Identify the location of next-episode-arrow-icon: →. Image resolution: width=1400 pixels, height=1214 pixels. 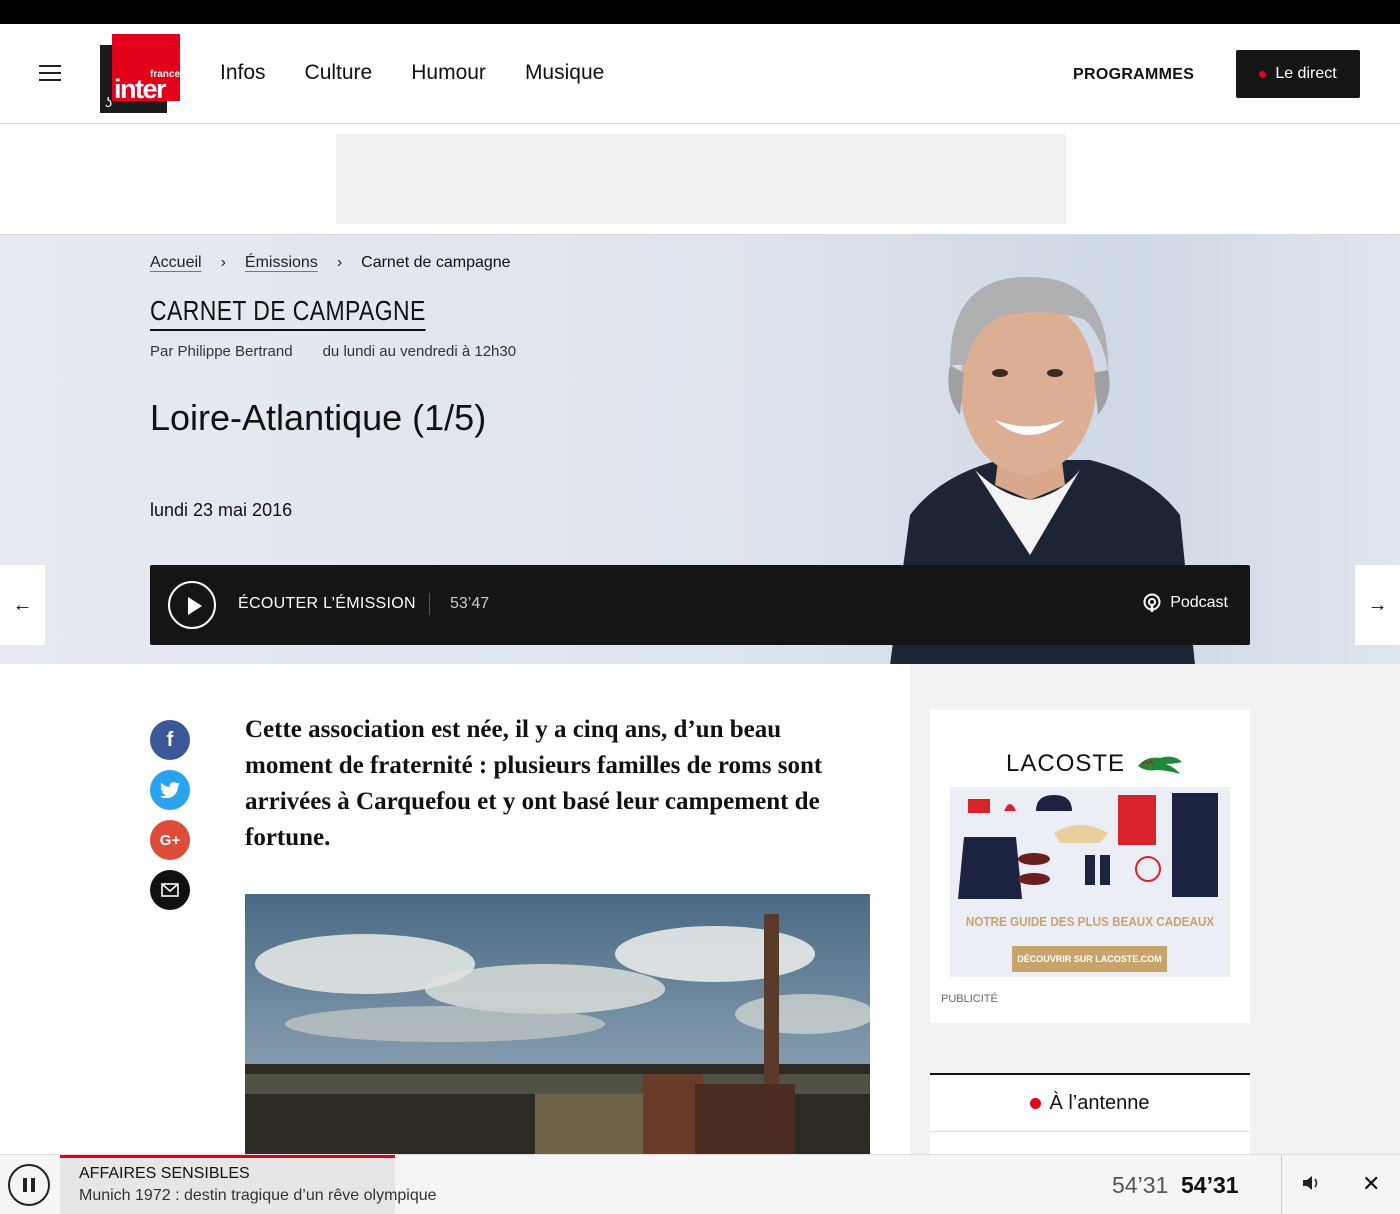
(1377, 605).